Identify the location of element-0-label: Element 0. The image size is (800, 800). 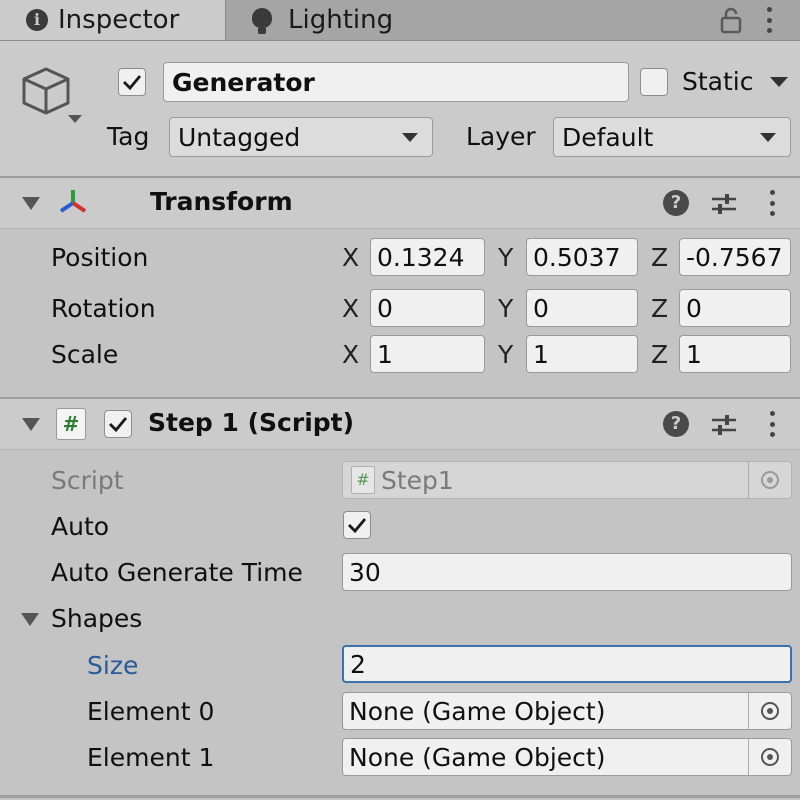
(151, 711).